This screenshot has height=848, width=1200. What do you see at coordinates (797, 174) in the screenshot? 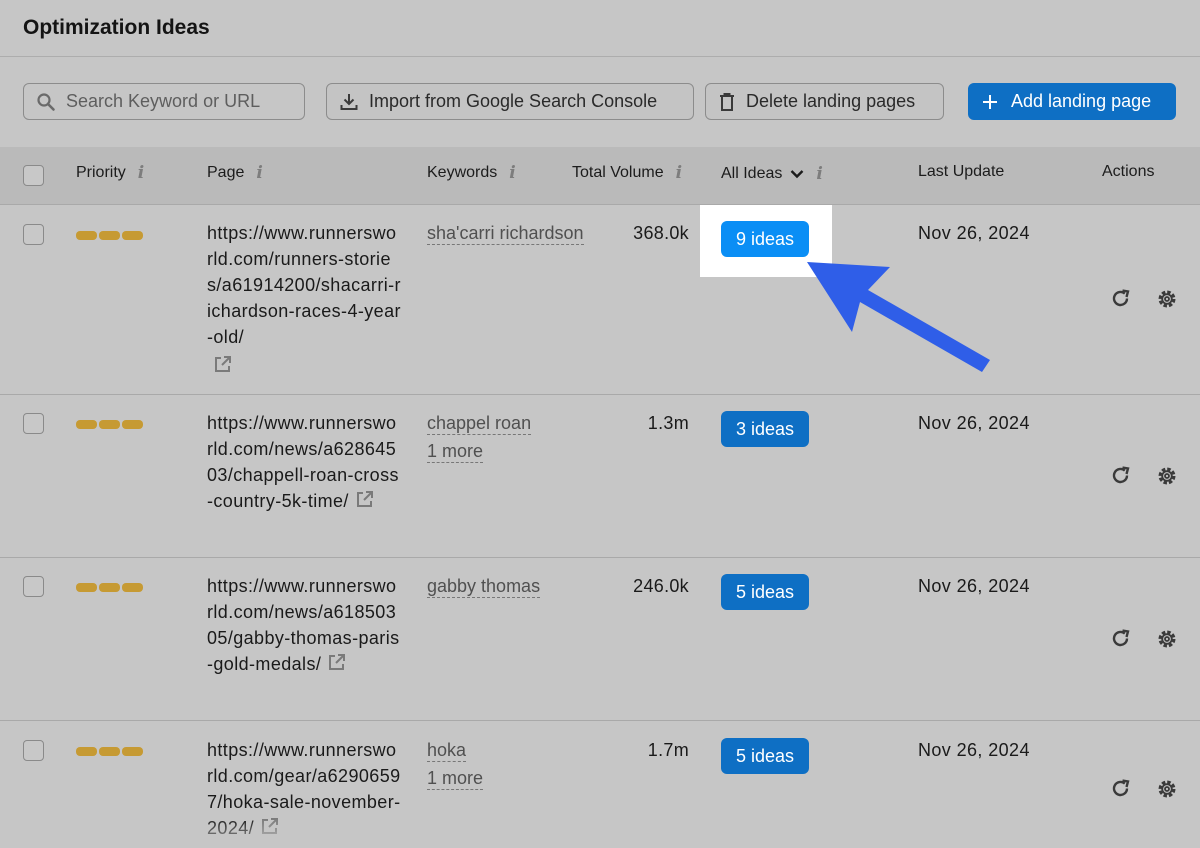
I see `chevron-down-icon` at bounding box center [797, 174].